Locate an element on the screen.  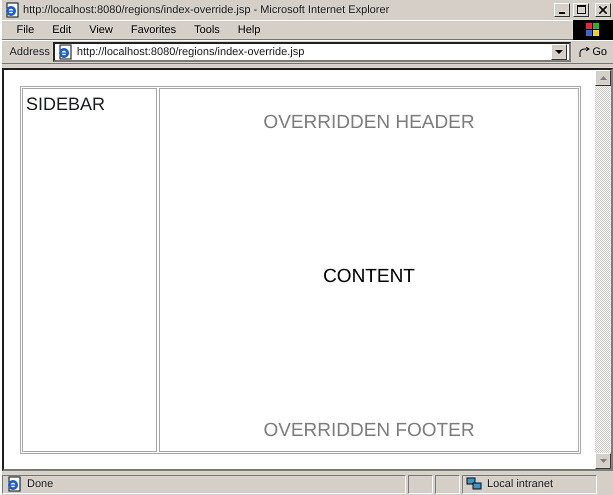
curved-arrow-icon is located at coordinates (584, 52).